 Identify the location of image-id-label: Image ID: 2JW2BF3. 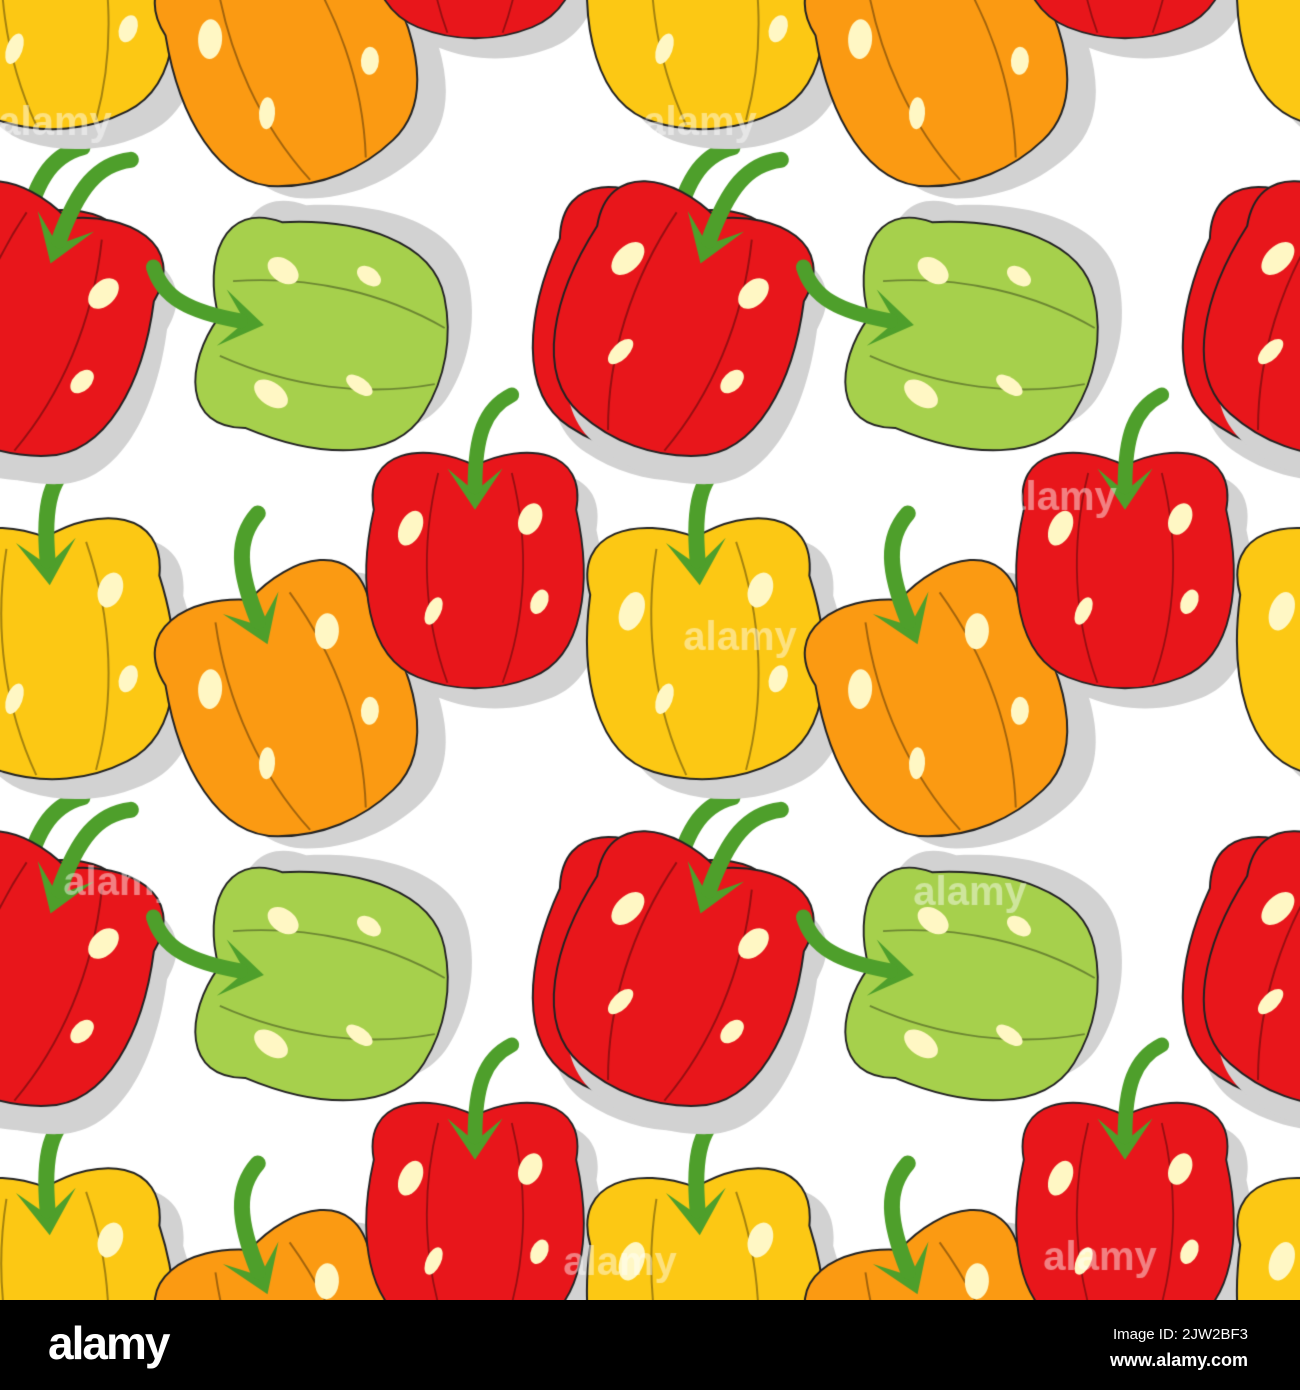
(1180, 1334).